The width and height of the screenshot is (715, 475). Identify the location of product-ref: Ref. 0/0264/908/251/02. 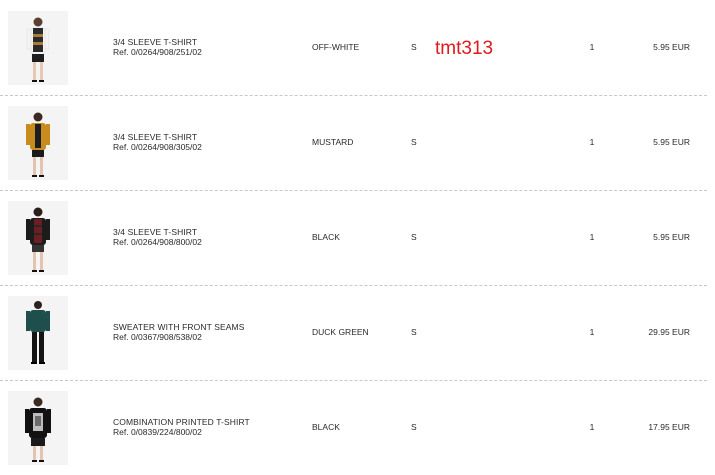
(157, 52).